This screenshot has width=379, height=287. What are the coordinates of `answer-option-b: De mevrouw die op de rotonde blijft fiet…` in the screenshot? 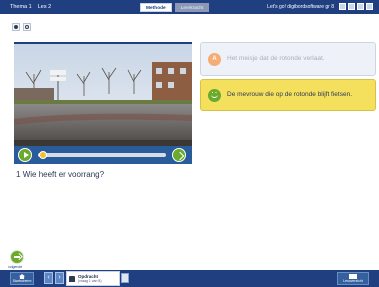 It's located at (288, 95).